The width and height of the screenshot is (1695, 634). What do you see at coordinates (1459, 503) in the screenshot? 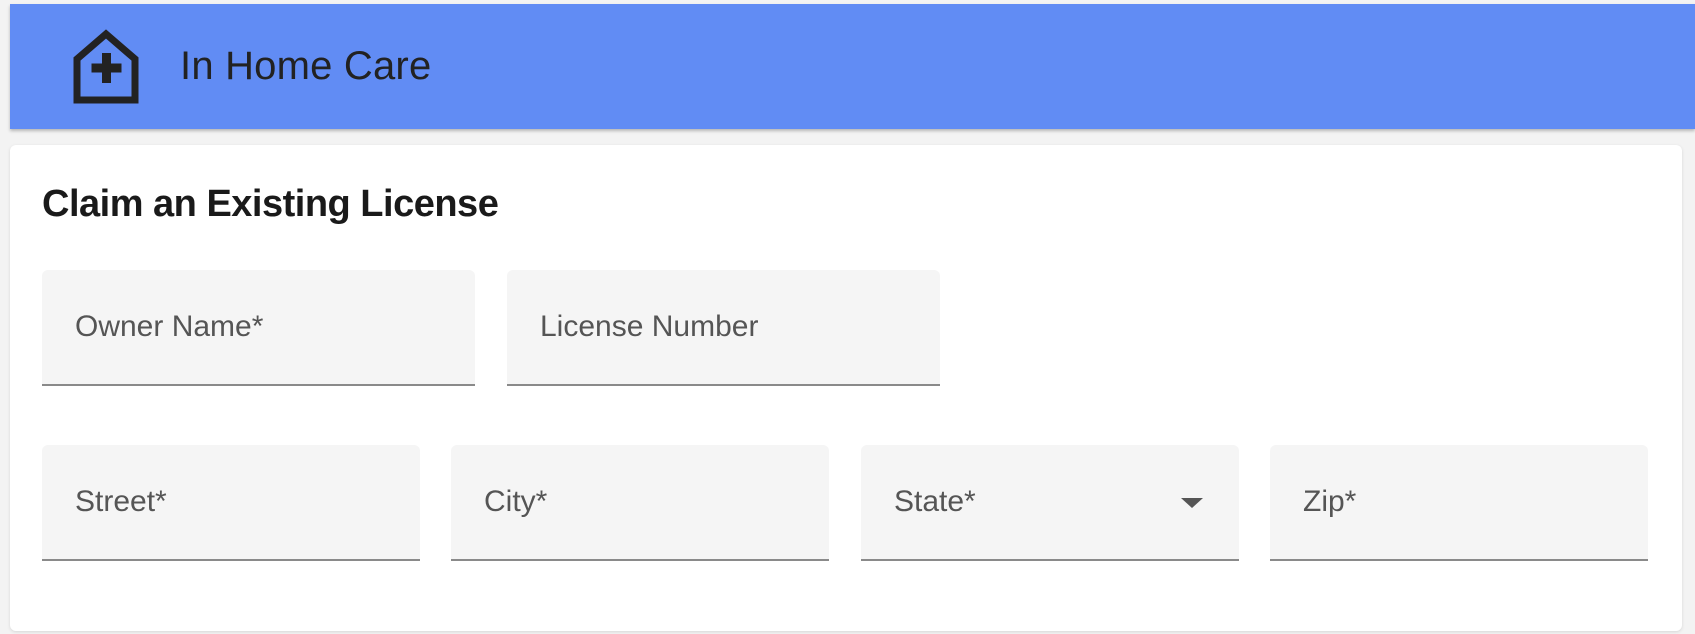
I see `zip-field: Zip*` at bounding box center [1459, 503].